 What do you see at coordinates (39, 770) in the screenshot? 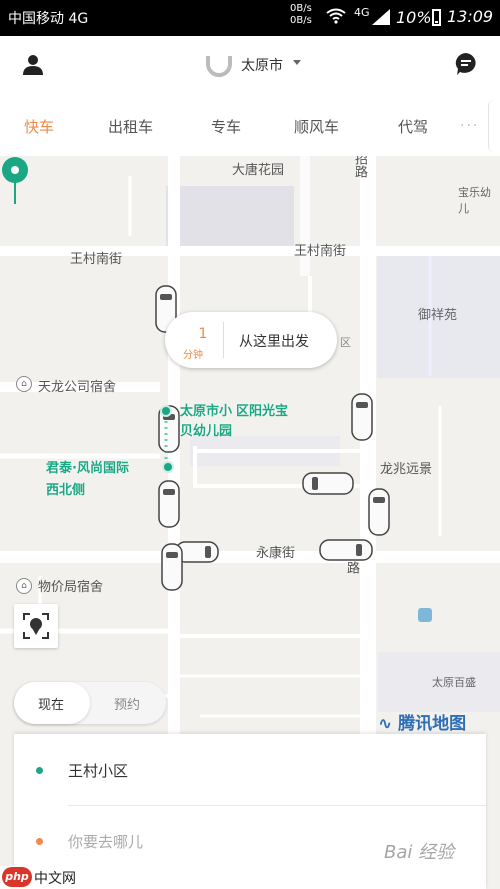
I see `origin-dot-icon` at bounding box center [39, 770].